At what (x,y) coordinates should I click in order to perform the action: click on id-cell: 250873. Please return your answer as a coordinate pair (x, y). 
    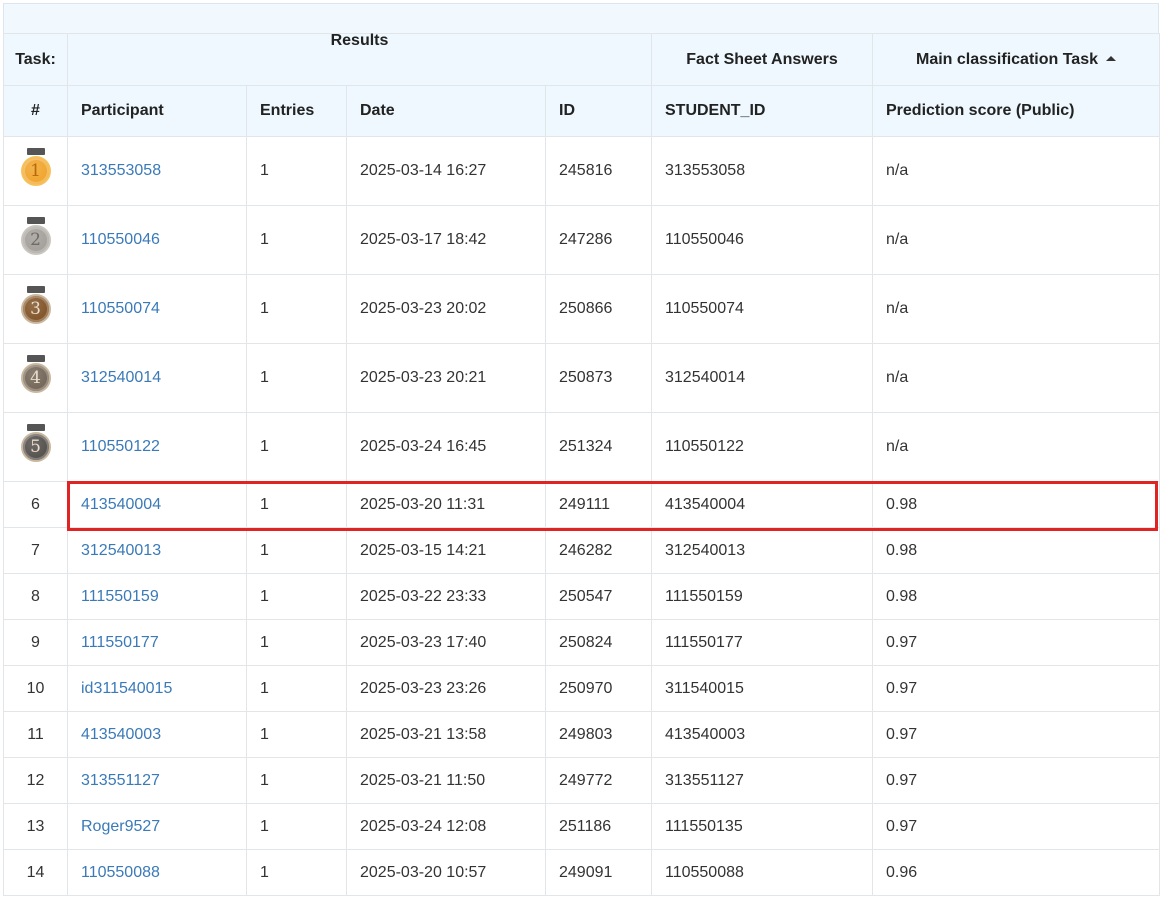
    Looking at the image, I should click on (598, 378).